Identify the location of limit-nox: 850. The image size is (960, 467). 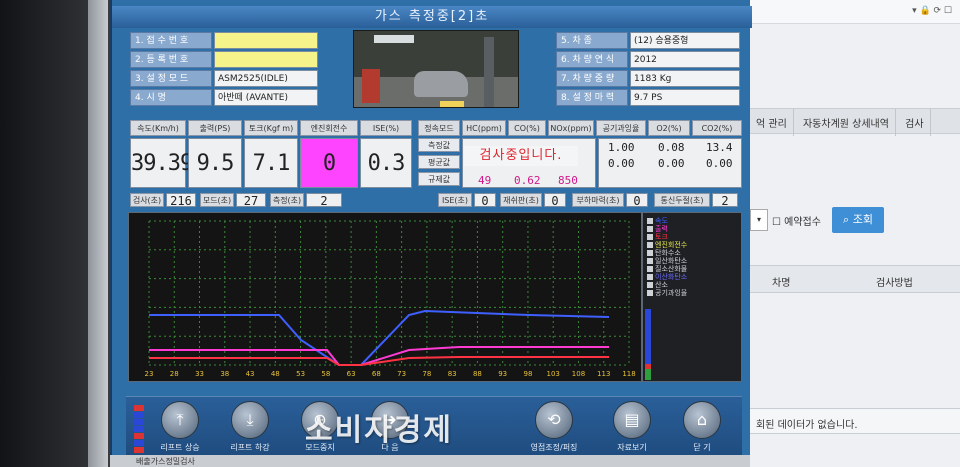
(568, 180).